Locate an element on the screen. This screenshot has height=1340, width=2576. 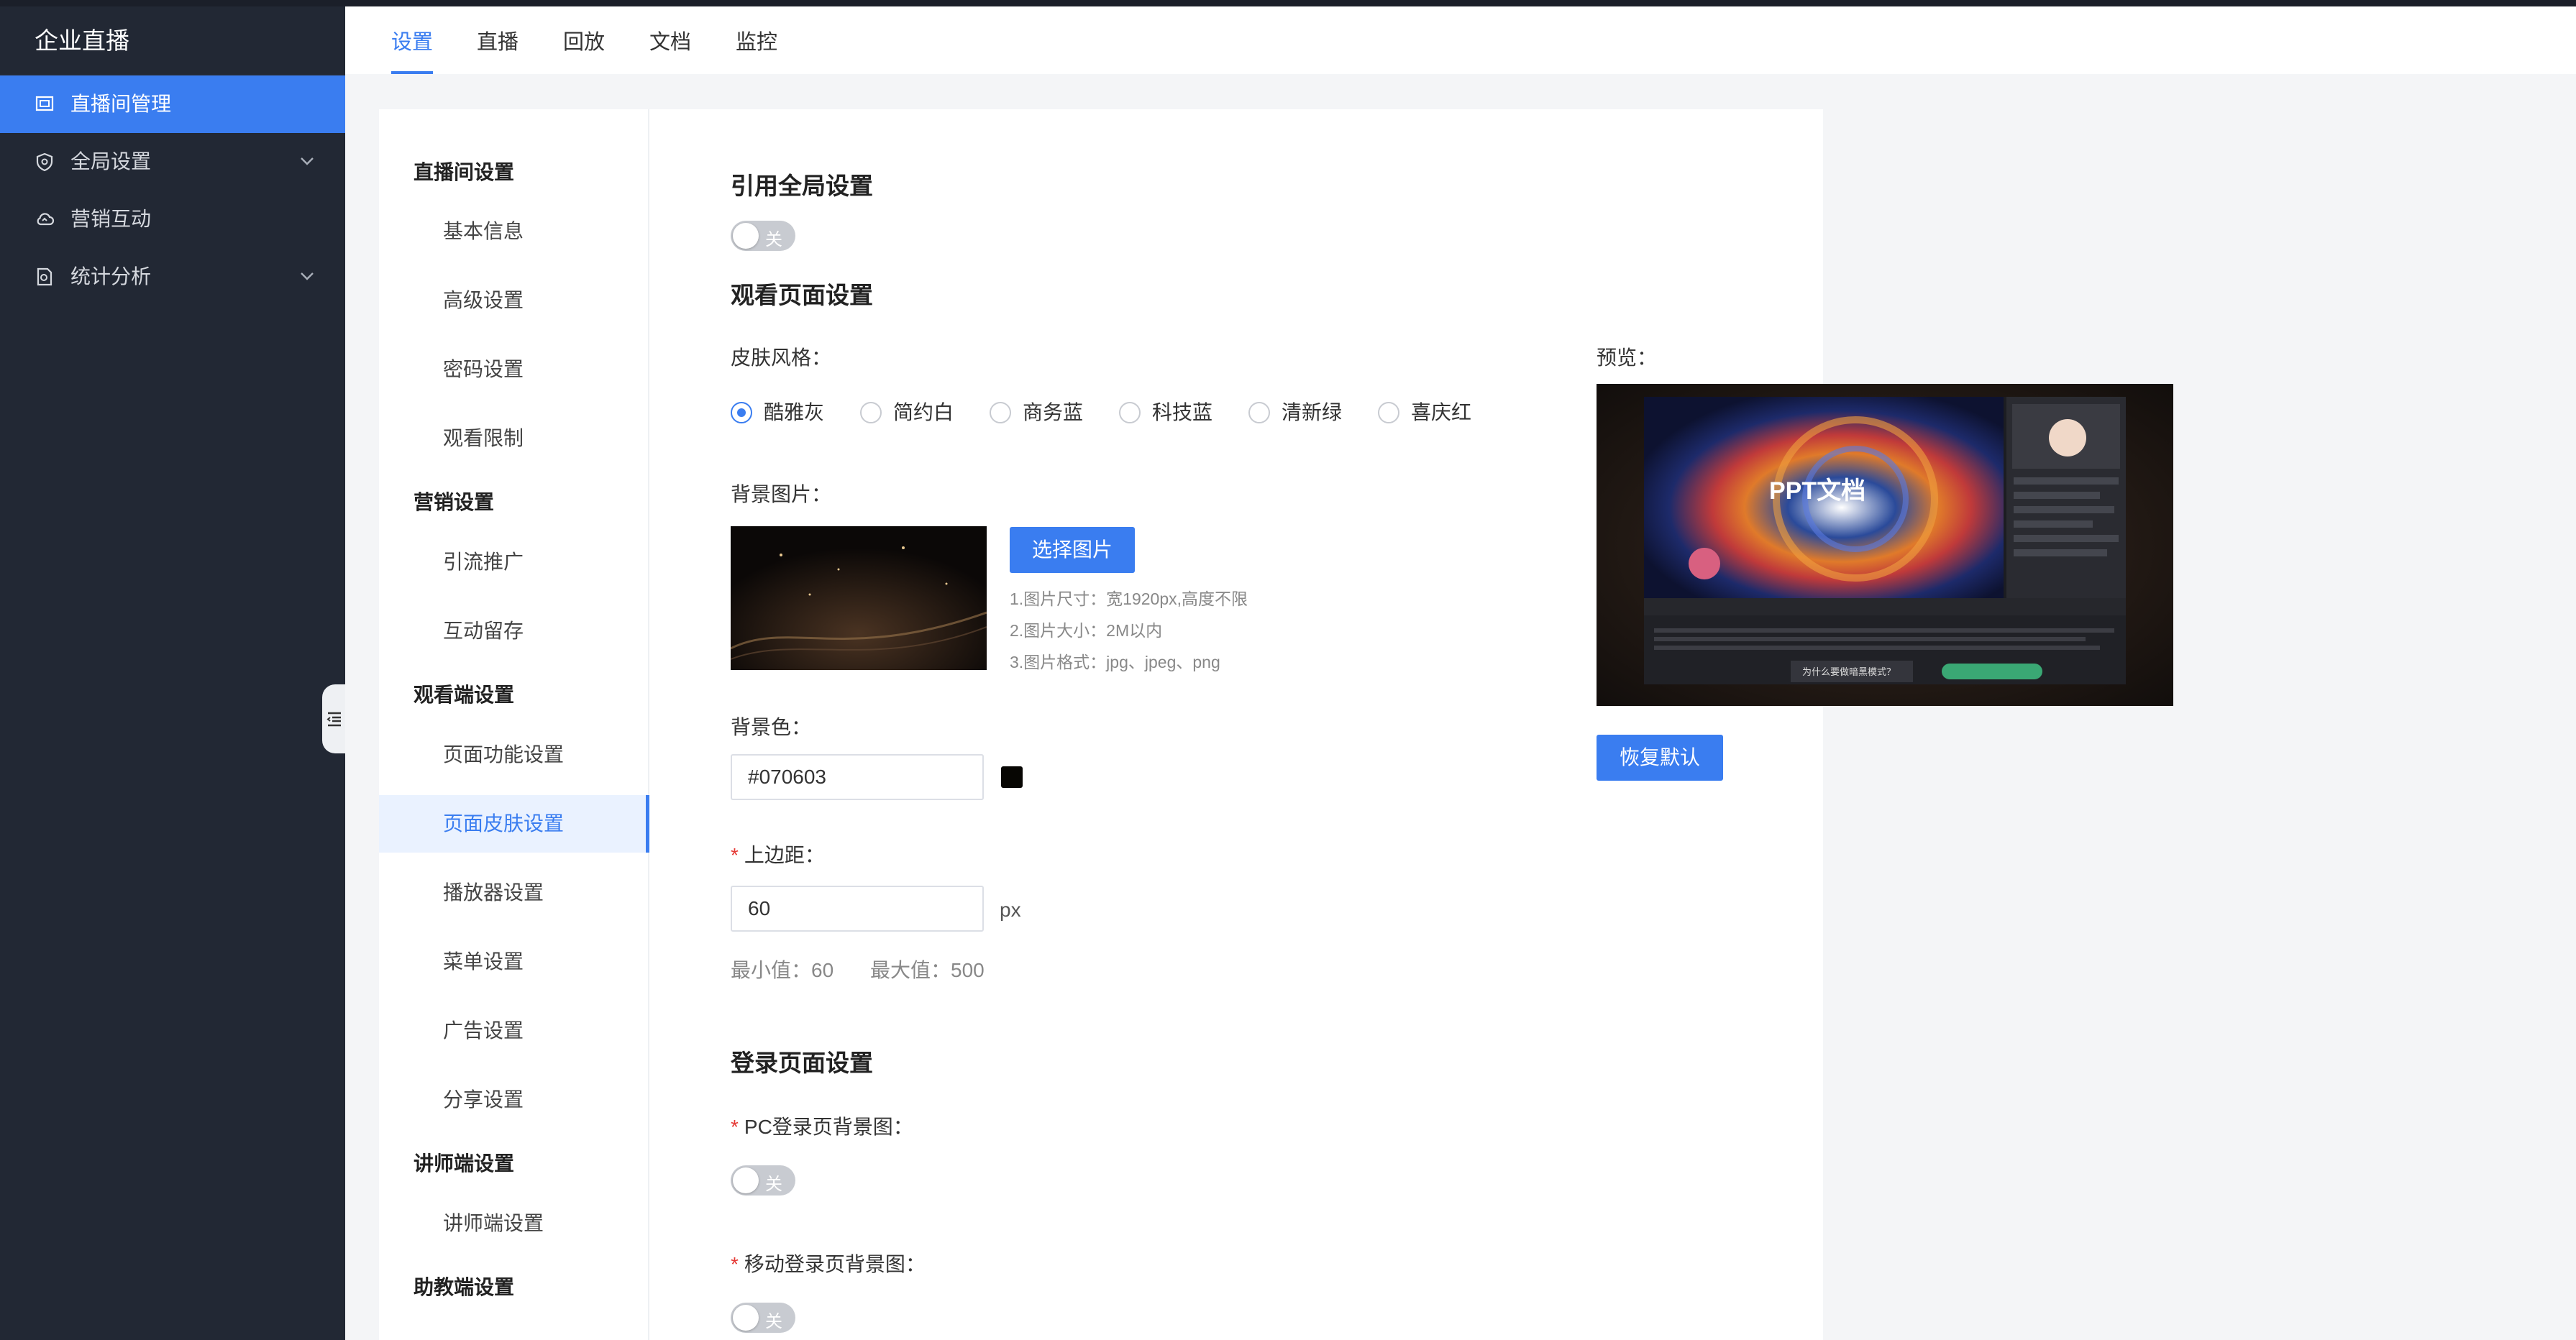
restore-default-button: 恢复默认 is located at coordinates (1660, 758).